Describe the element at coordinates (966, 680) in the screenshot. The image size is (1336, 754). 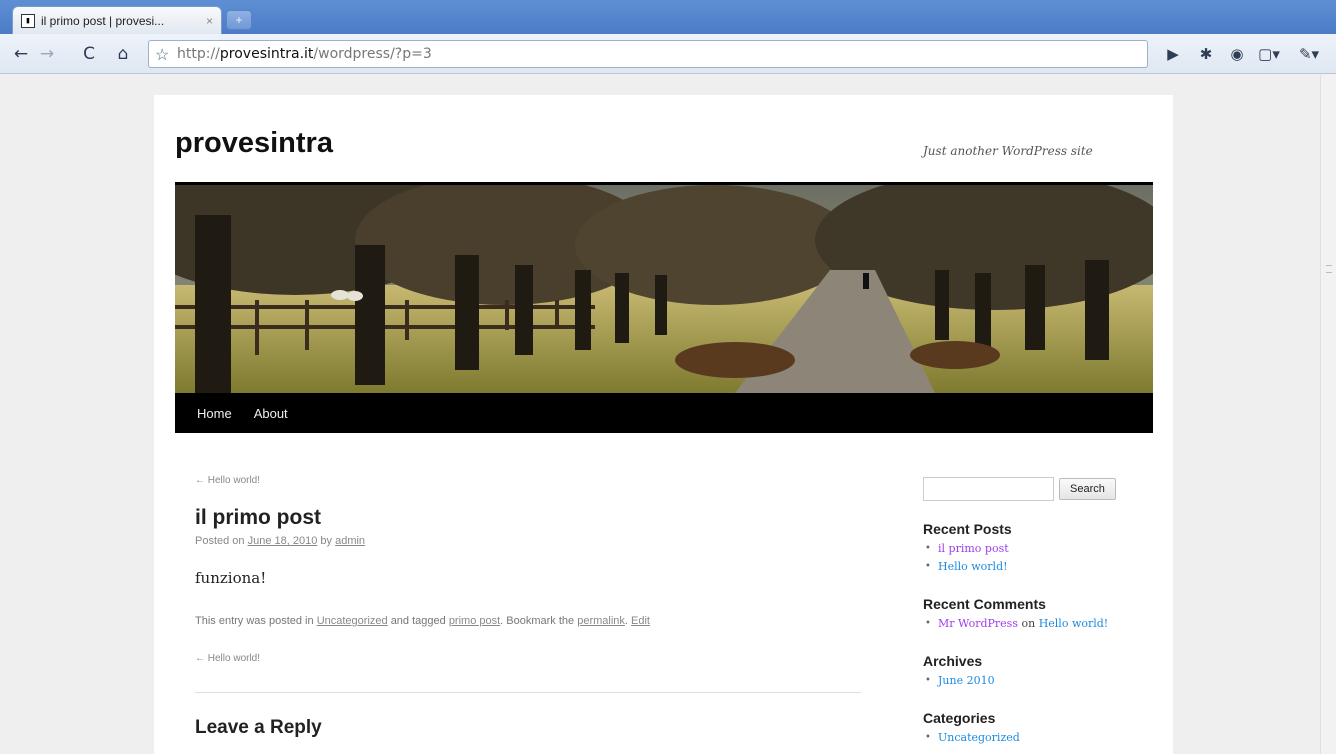
I see `archive-link: June 2010` at that location.